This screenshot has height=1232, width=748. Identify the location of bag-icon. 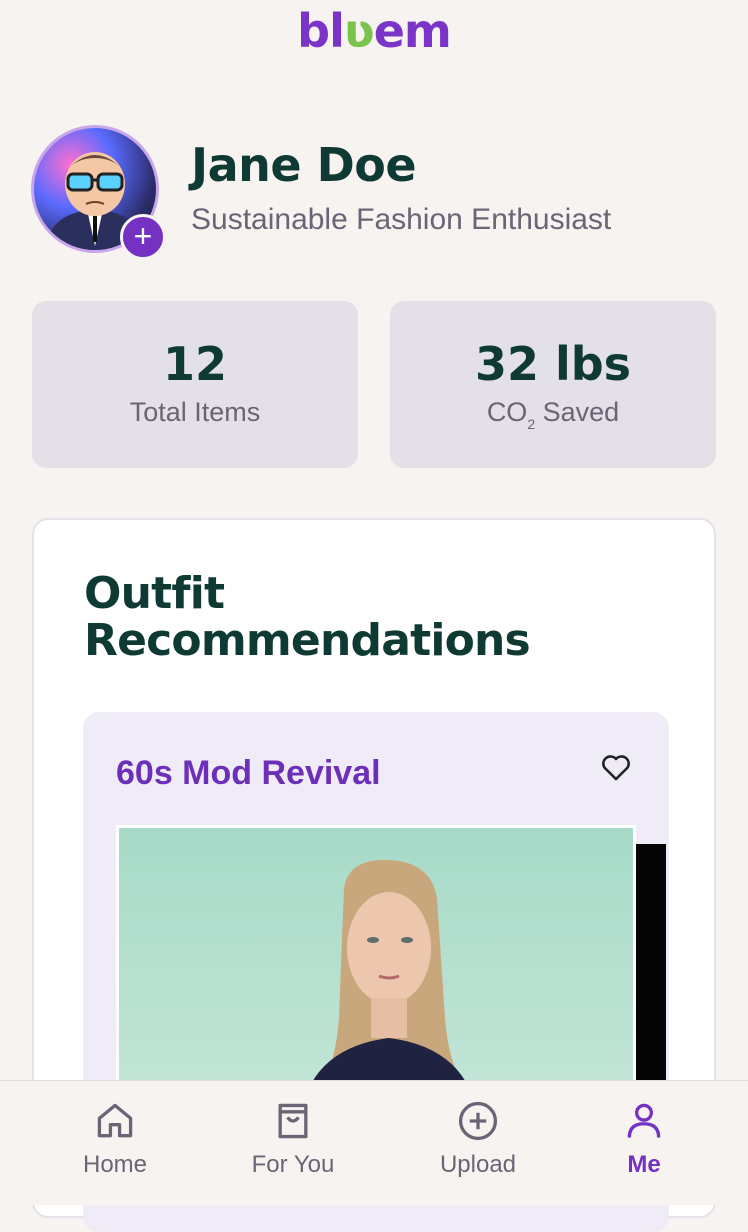
(293, 1121).